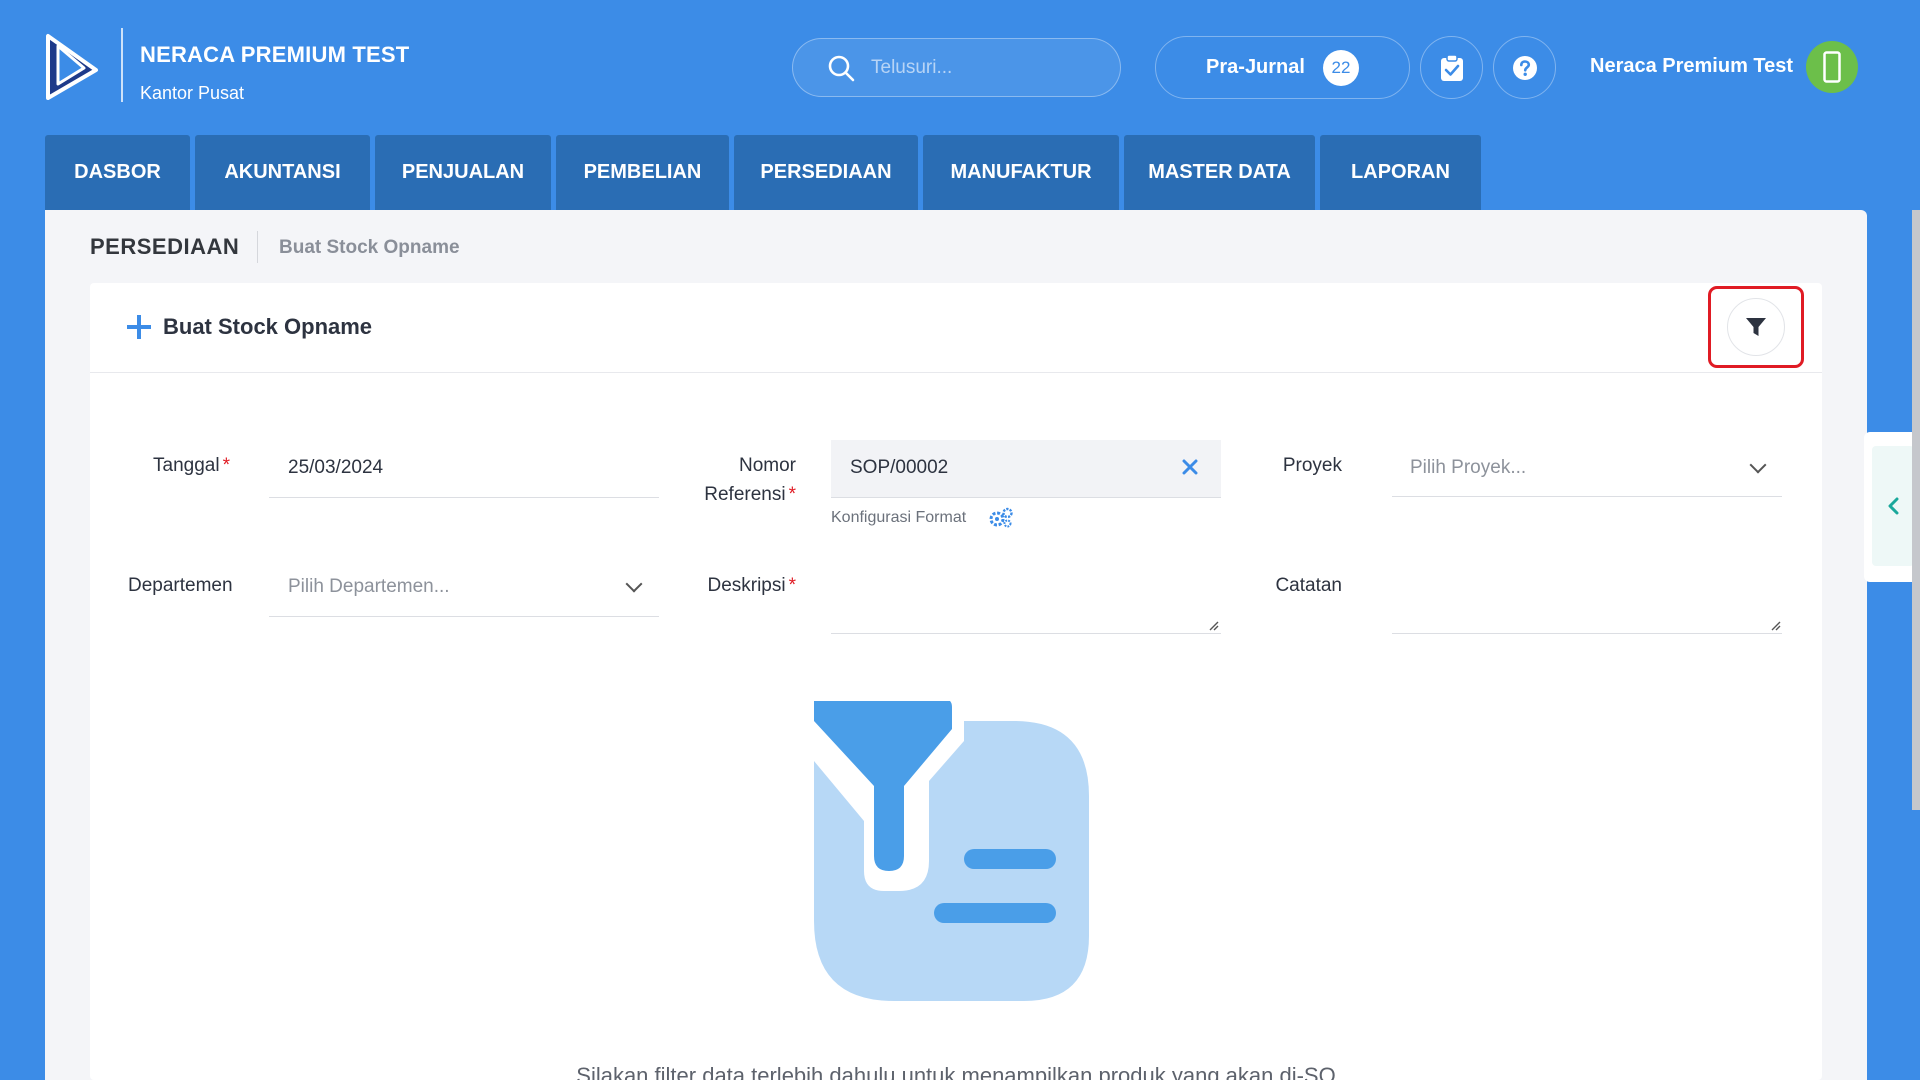 The image size is (1920, 1080). I want to click on nav-tab-laporan: LAPORAN, so click(1400, 172).